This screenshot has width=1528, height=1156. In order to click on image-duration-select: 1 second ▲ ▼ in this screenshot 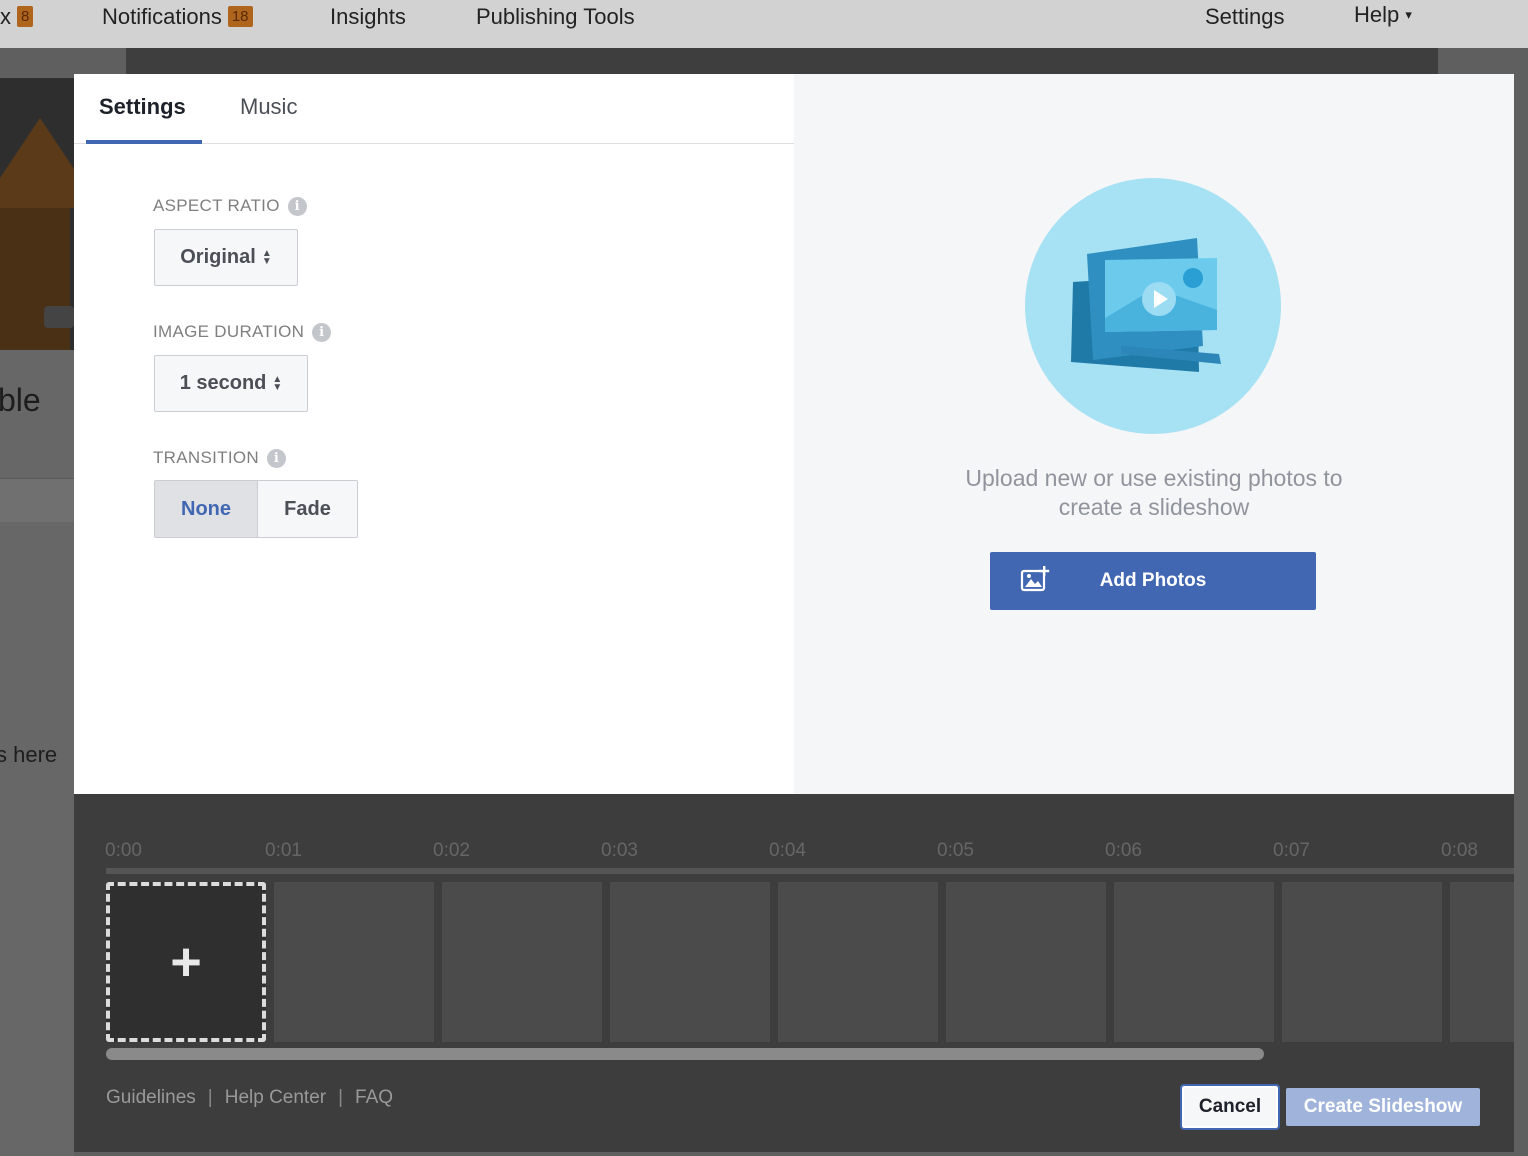, I will do `click(231, 383)`.